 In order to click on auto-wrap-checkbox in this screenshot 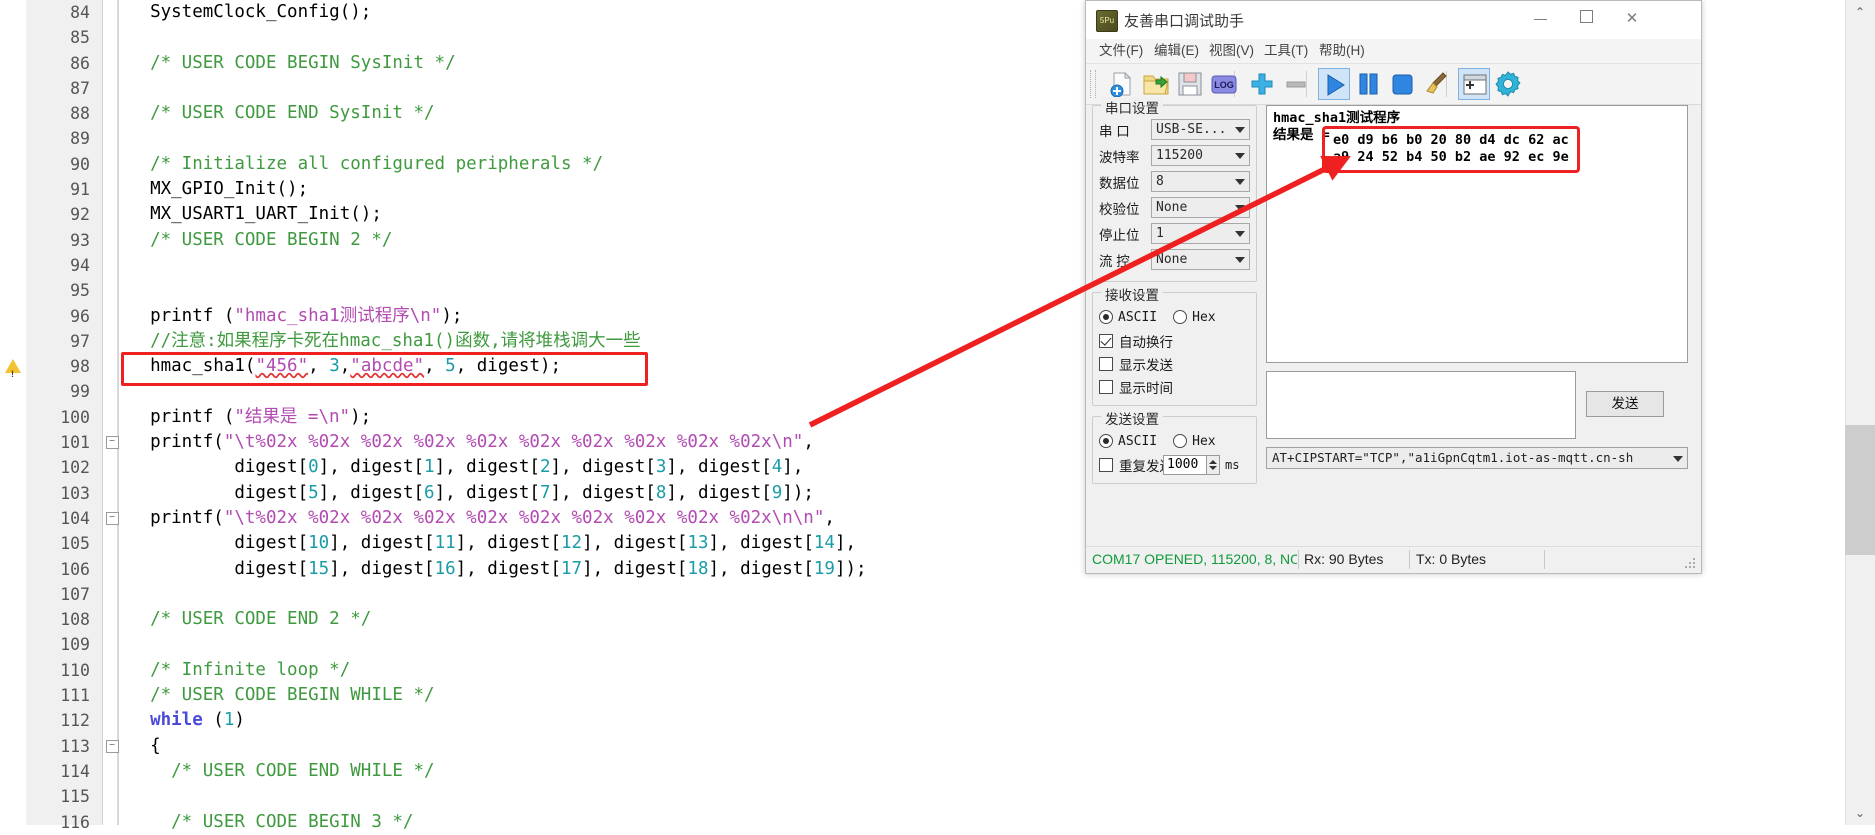, I will do `click(1106, 340)`.